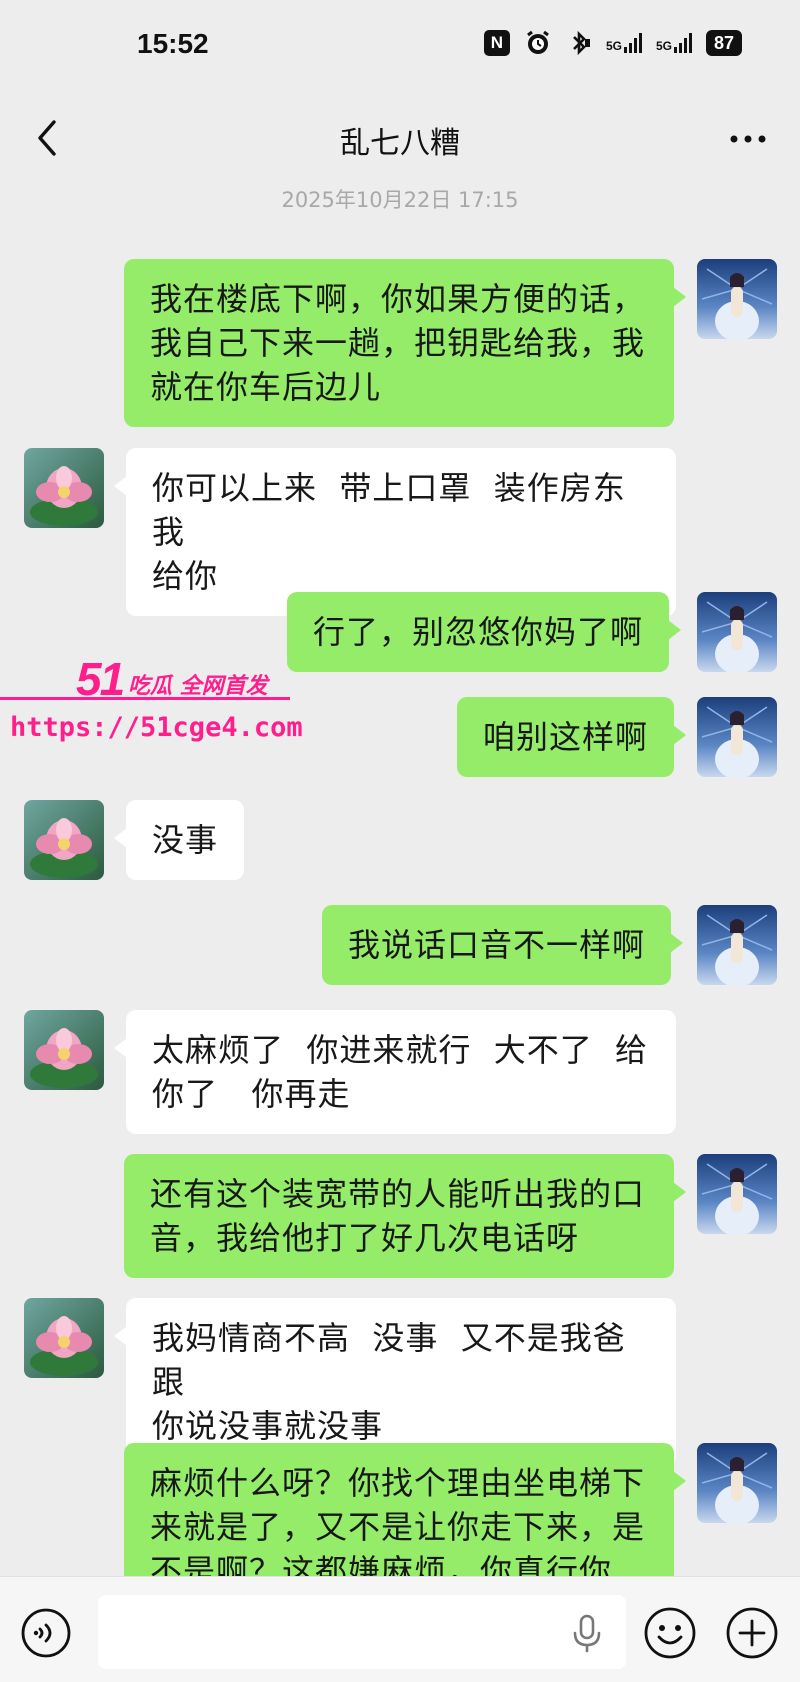  Describe the element at coordinates (674, 43) in the screenshot. I see `signal-icon-2: 5G` at that location.